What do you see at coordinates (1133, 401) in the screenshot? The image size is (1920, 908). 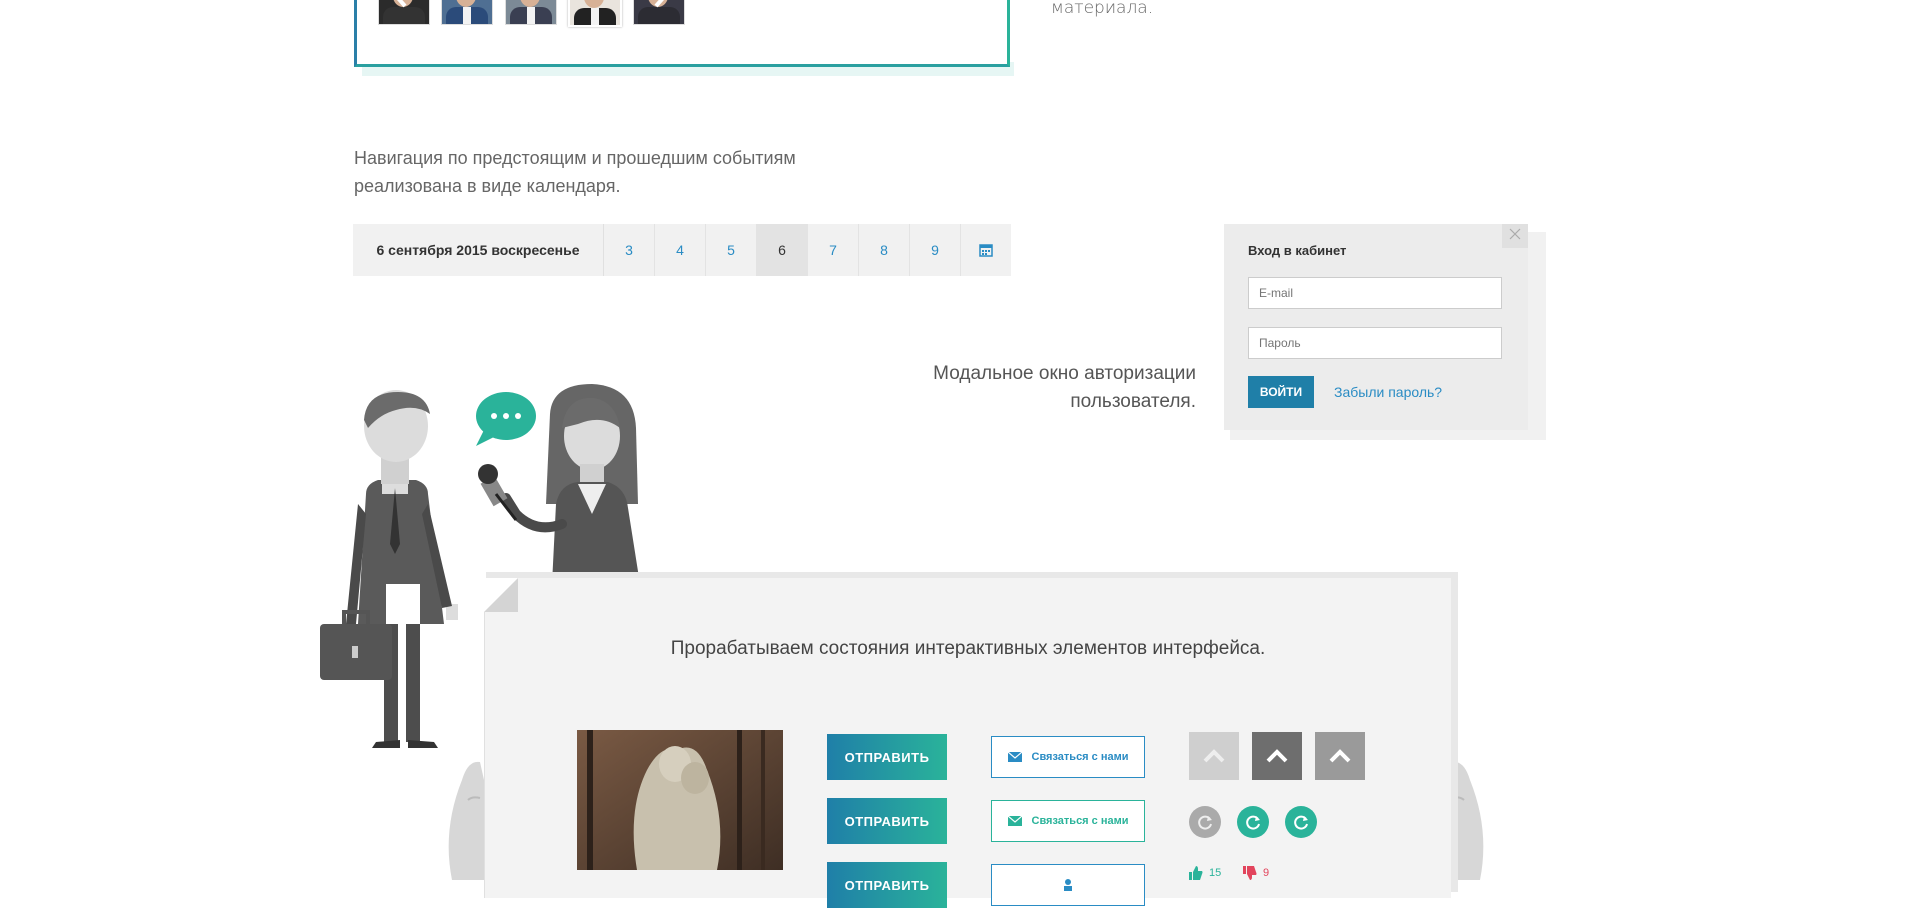 I see `login-caption-line: пользователя.` at bounding box center [1133, 401].